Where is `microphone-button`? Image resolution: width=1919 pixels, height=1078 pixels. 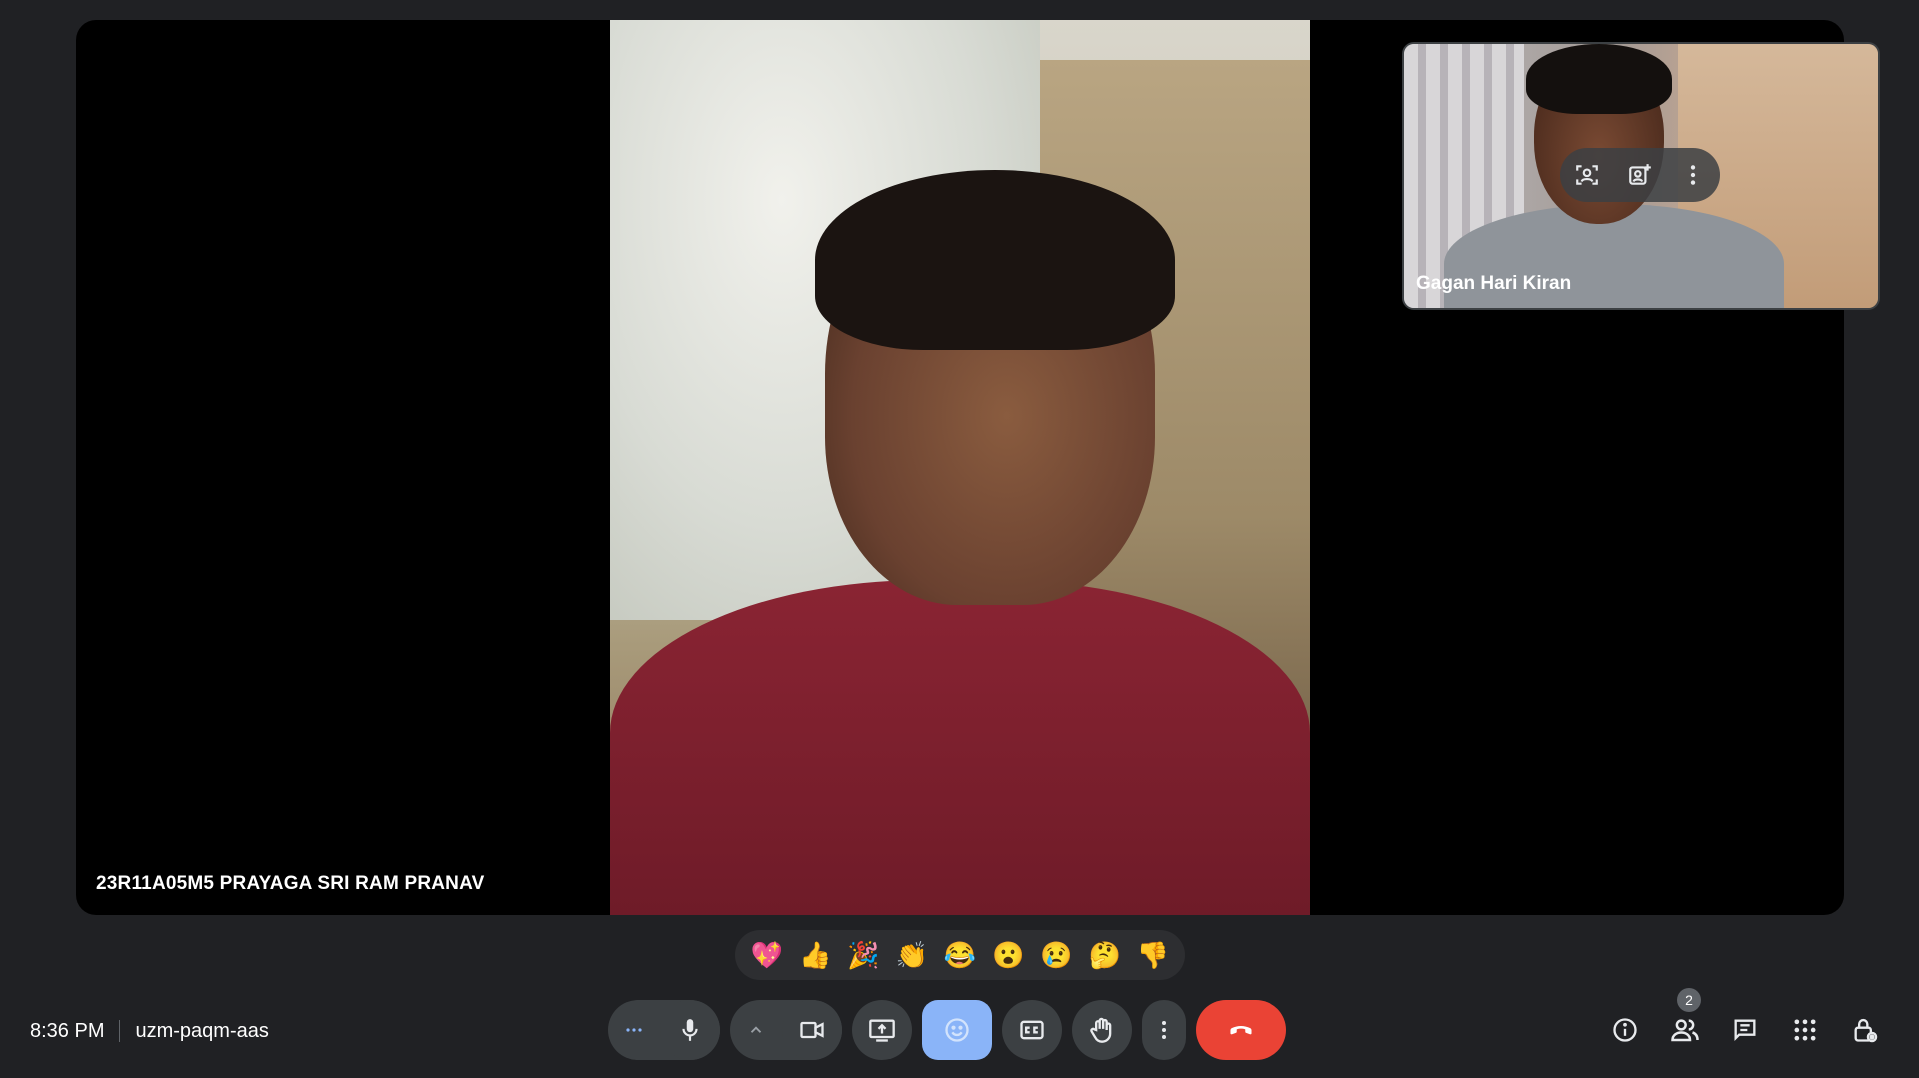
microphone-button is located at coordinates (690, 1030).